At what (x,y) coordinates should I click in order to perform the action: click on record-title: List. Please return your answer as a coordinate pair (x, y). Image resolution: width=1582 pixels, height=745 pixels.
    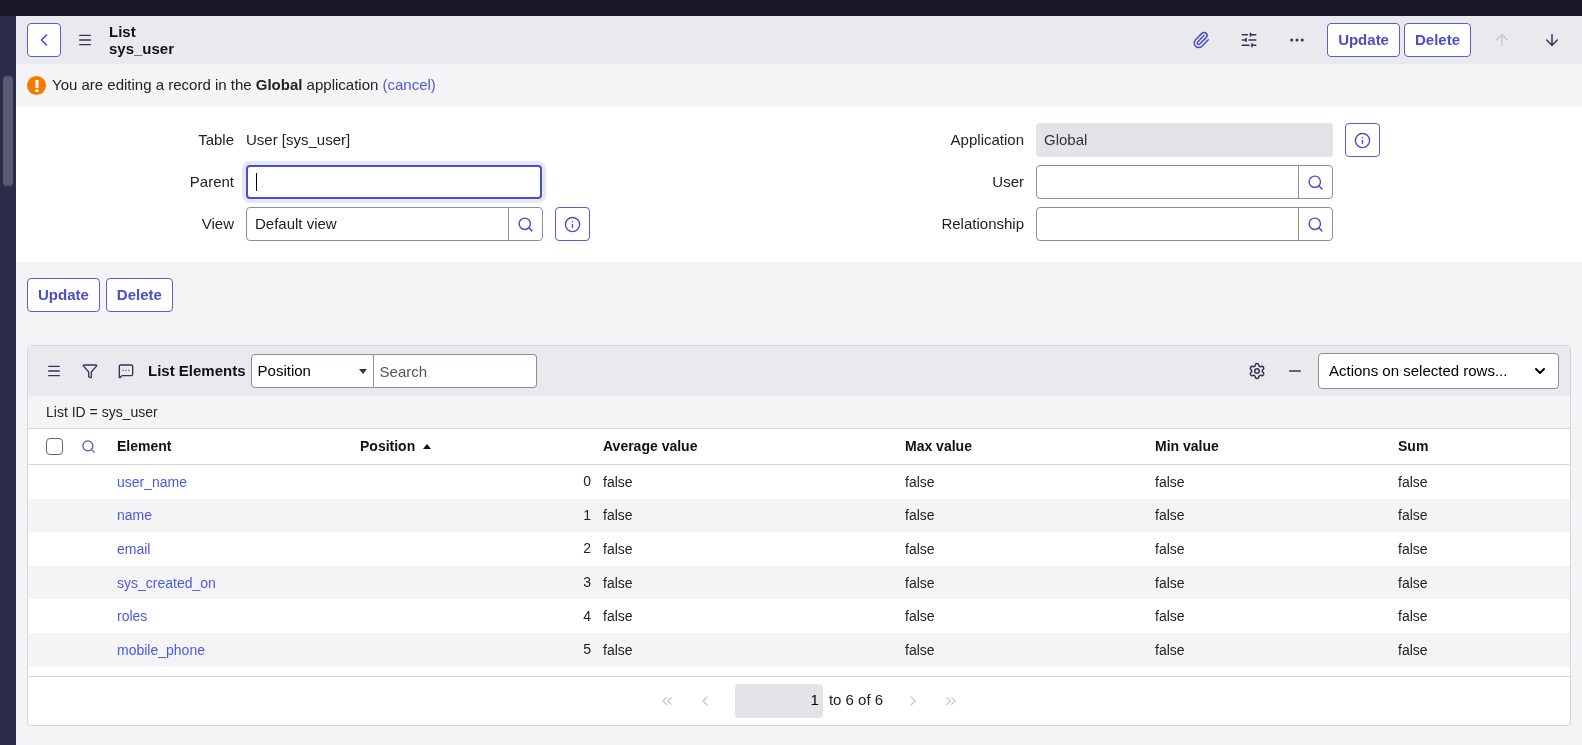
    Looking at the image, I should click on (123, 31).